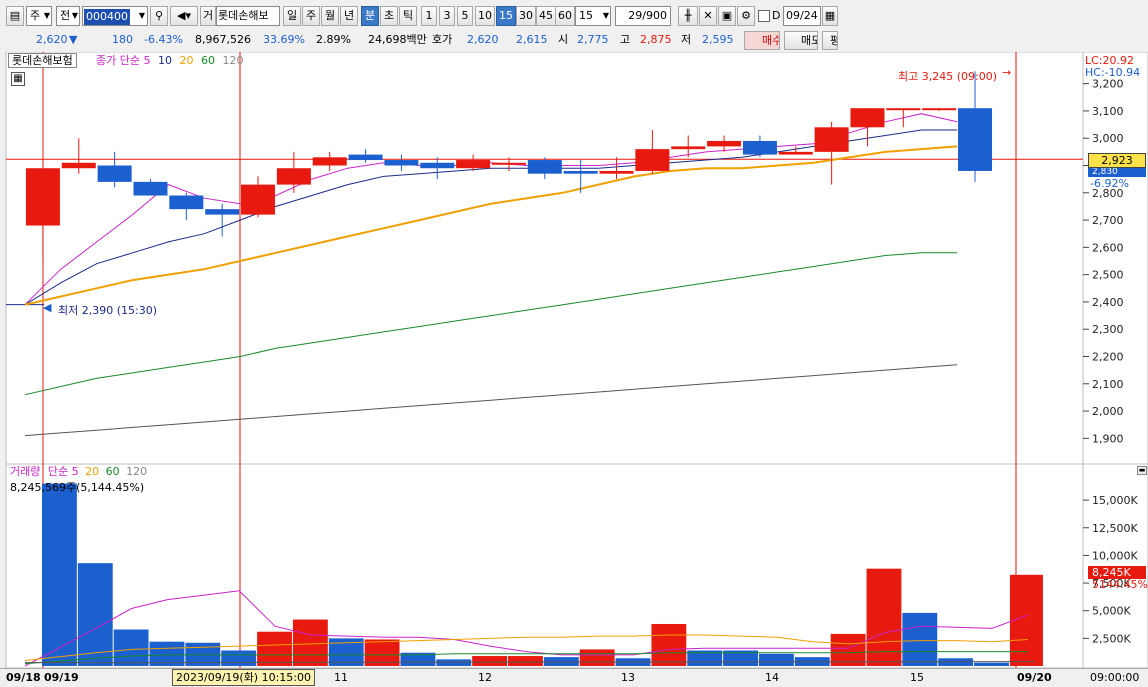 The height and width of the screenshot is (687, 1148). I want to click on current-price-tag: 2,923, so click(1117, 160).